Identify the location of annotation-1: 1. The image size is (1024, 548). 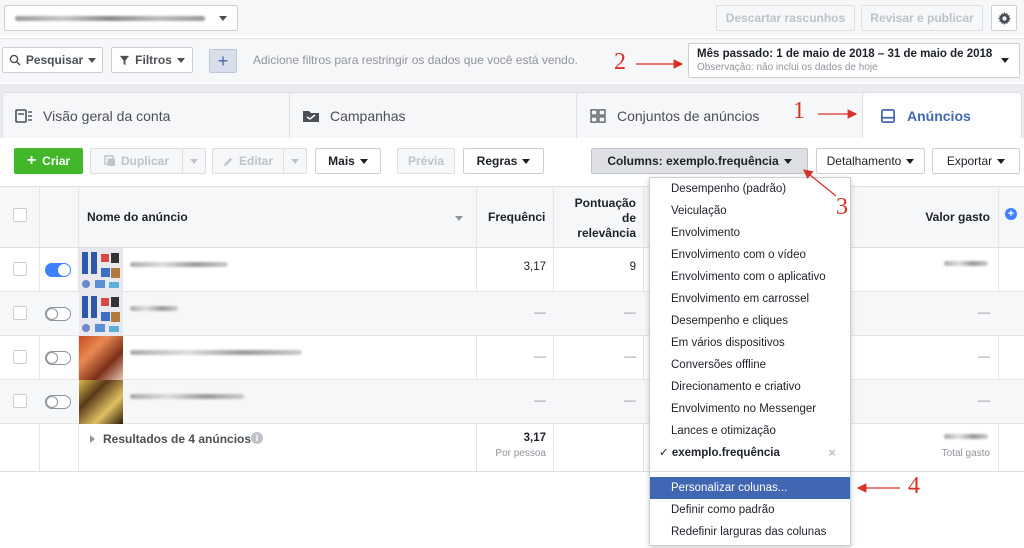
(799, 111).